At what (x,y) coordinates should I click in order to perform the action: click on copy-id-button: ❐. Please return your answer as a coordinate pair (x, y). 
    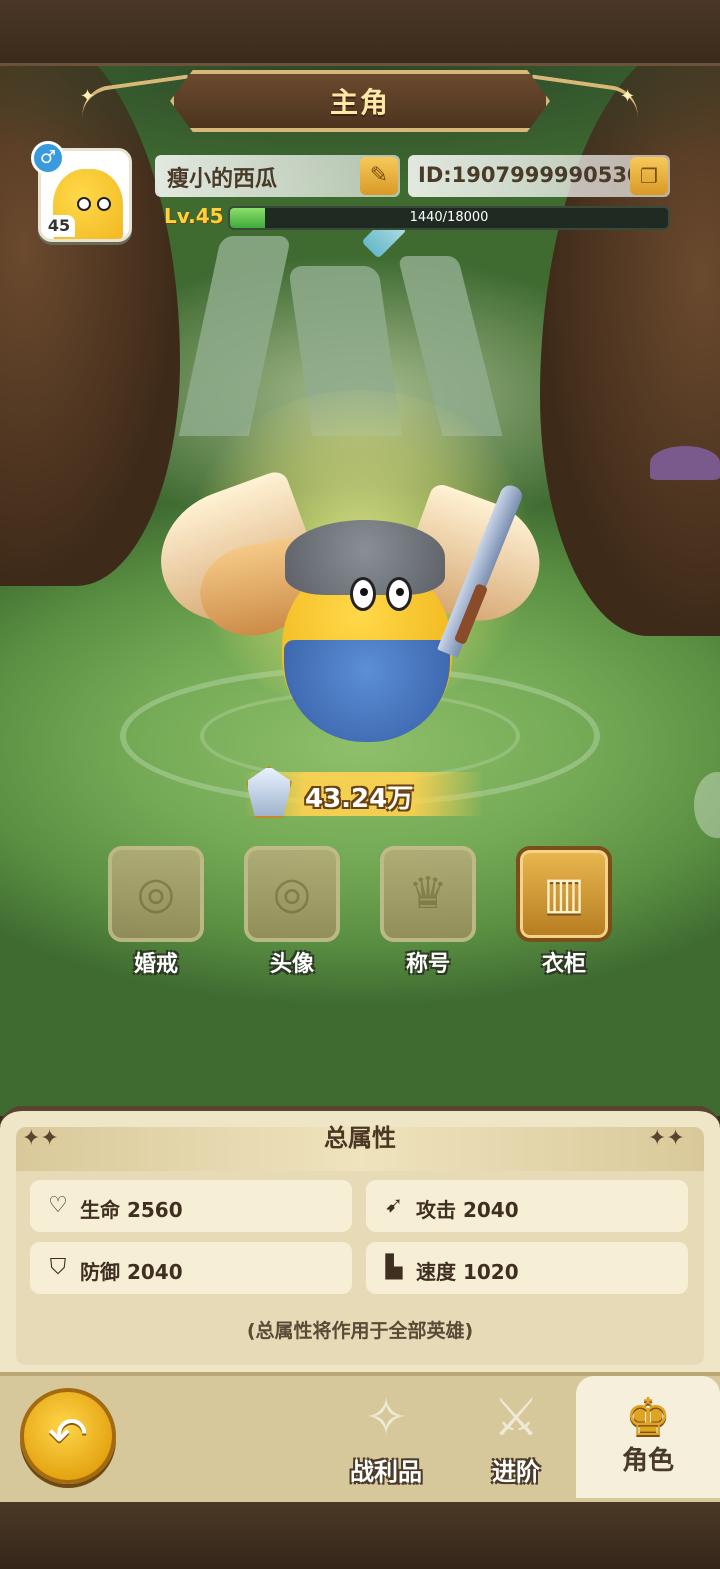
    Looking at the image, I should click on (649, 176).